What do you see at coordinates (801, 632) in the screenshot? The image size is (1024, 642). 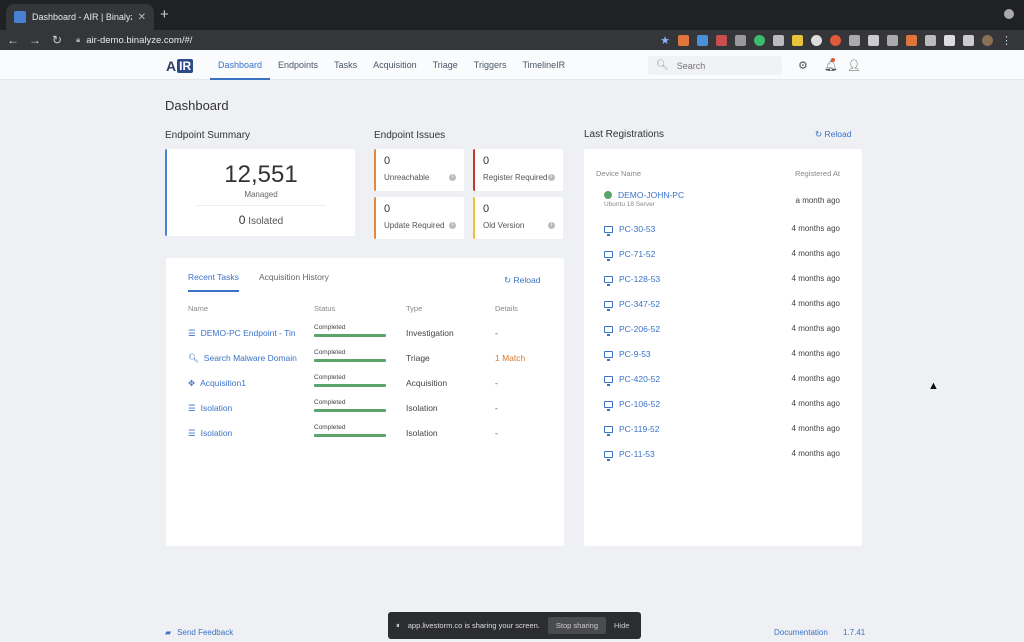 I see `documentation-link: Documentation` at bounding box center [801, 632].